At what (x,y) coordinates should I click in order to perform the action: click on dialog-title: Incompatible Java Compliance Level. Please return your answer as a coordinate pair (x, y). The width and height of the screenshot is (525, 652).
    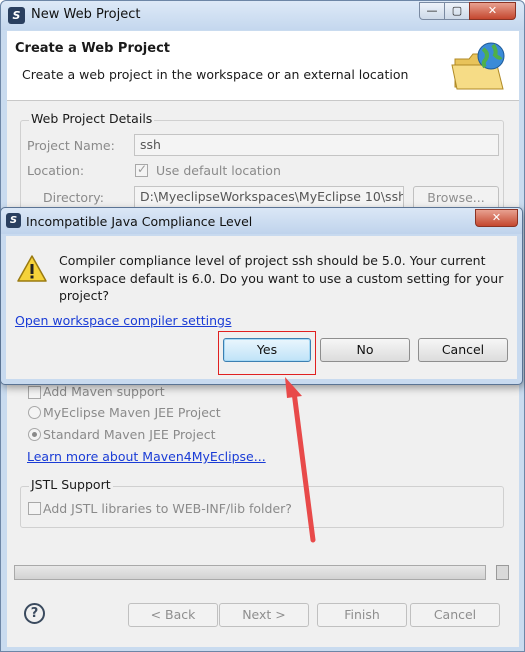
    Looking at the image, I should click on (139, 221).